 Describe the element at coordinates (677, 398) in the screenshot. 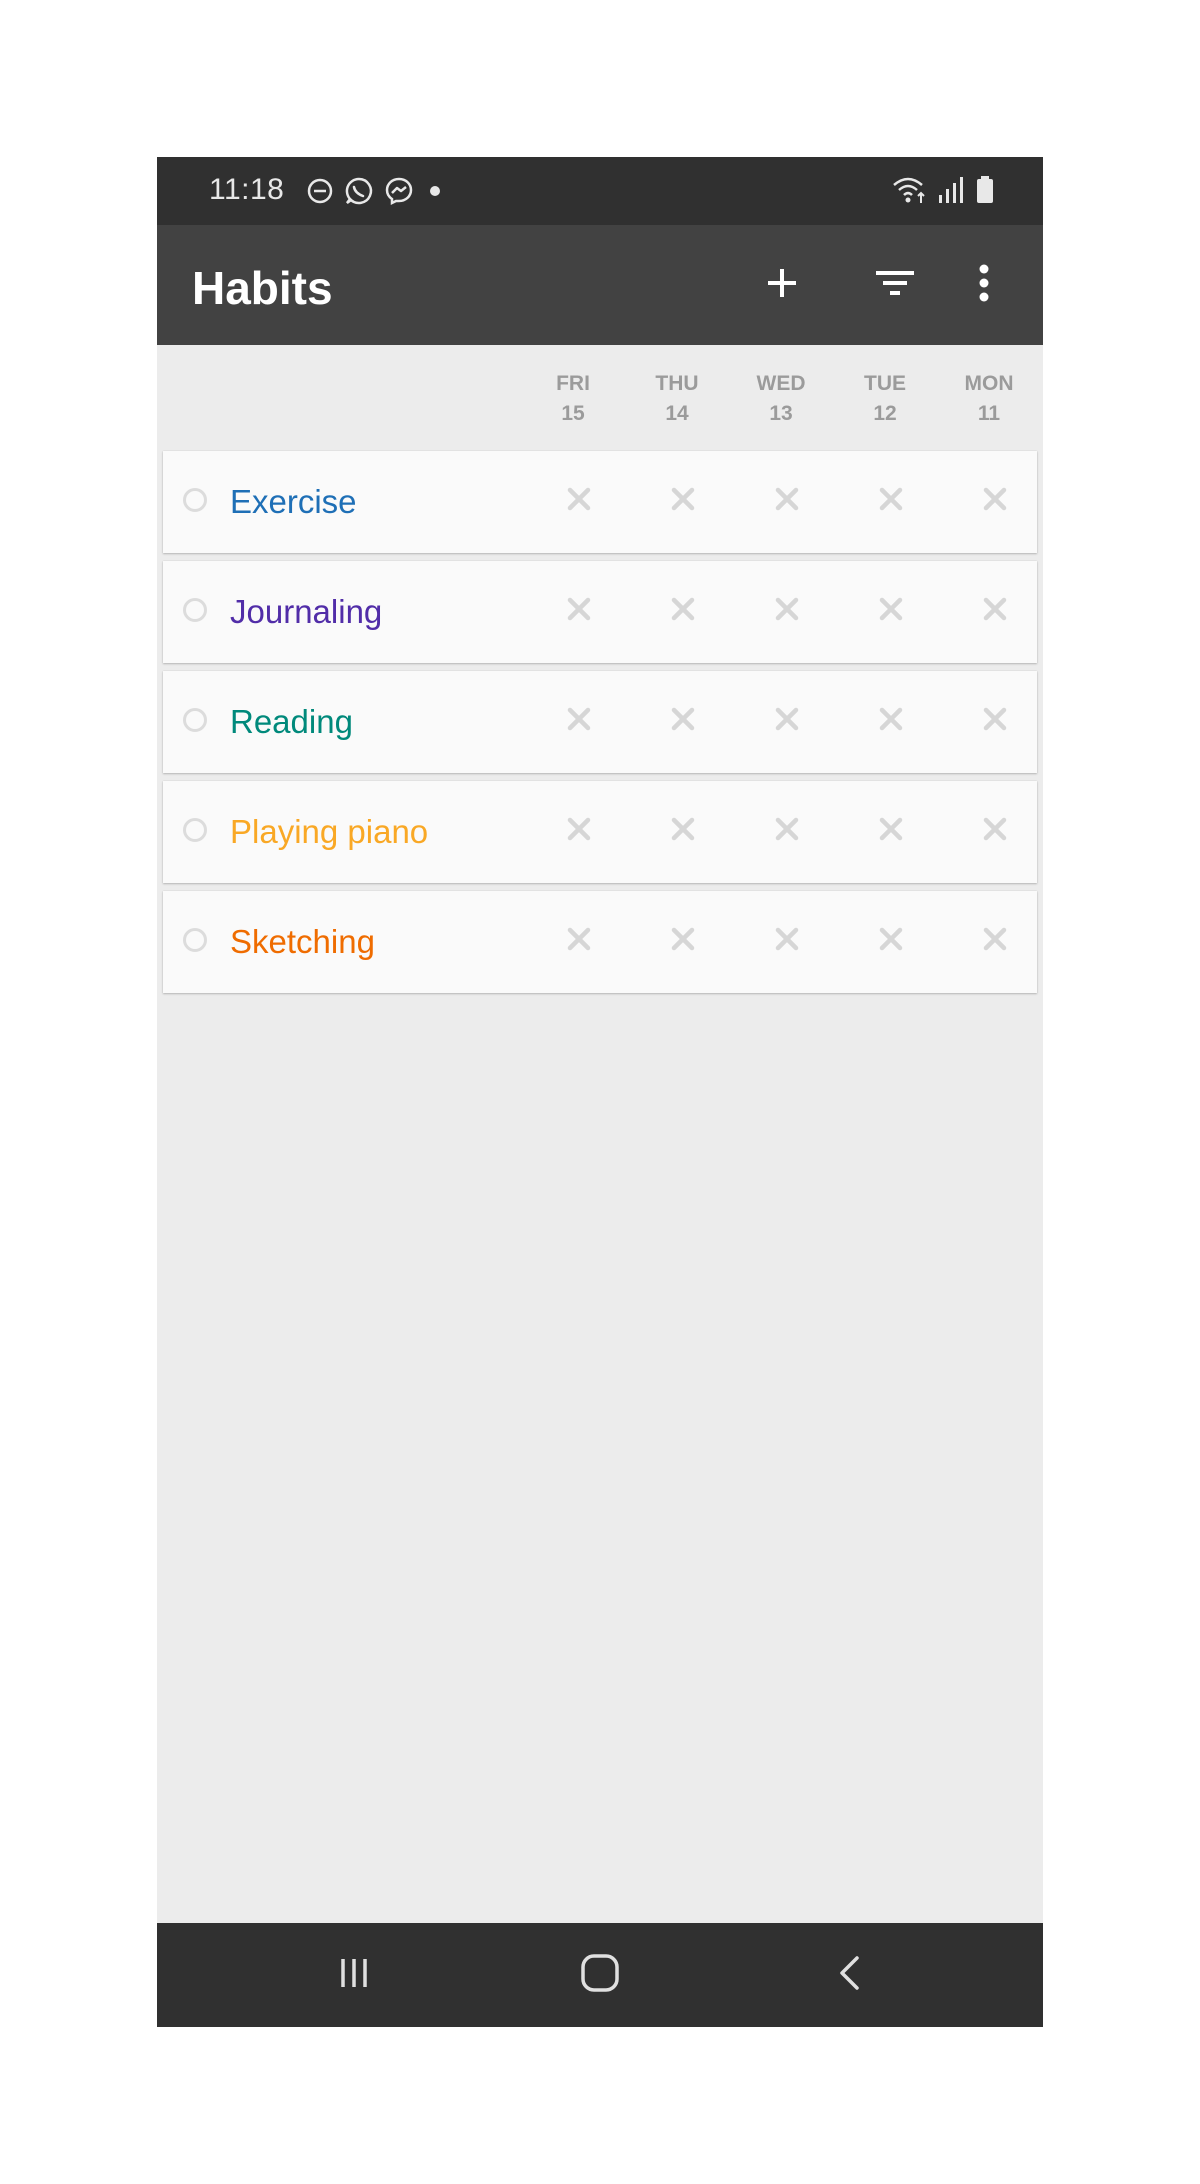

I see `day-column-header: THU 14` at that location.